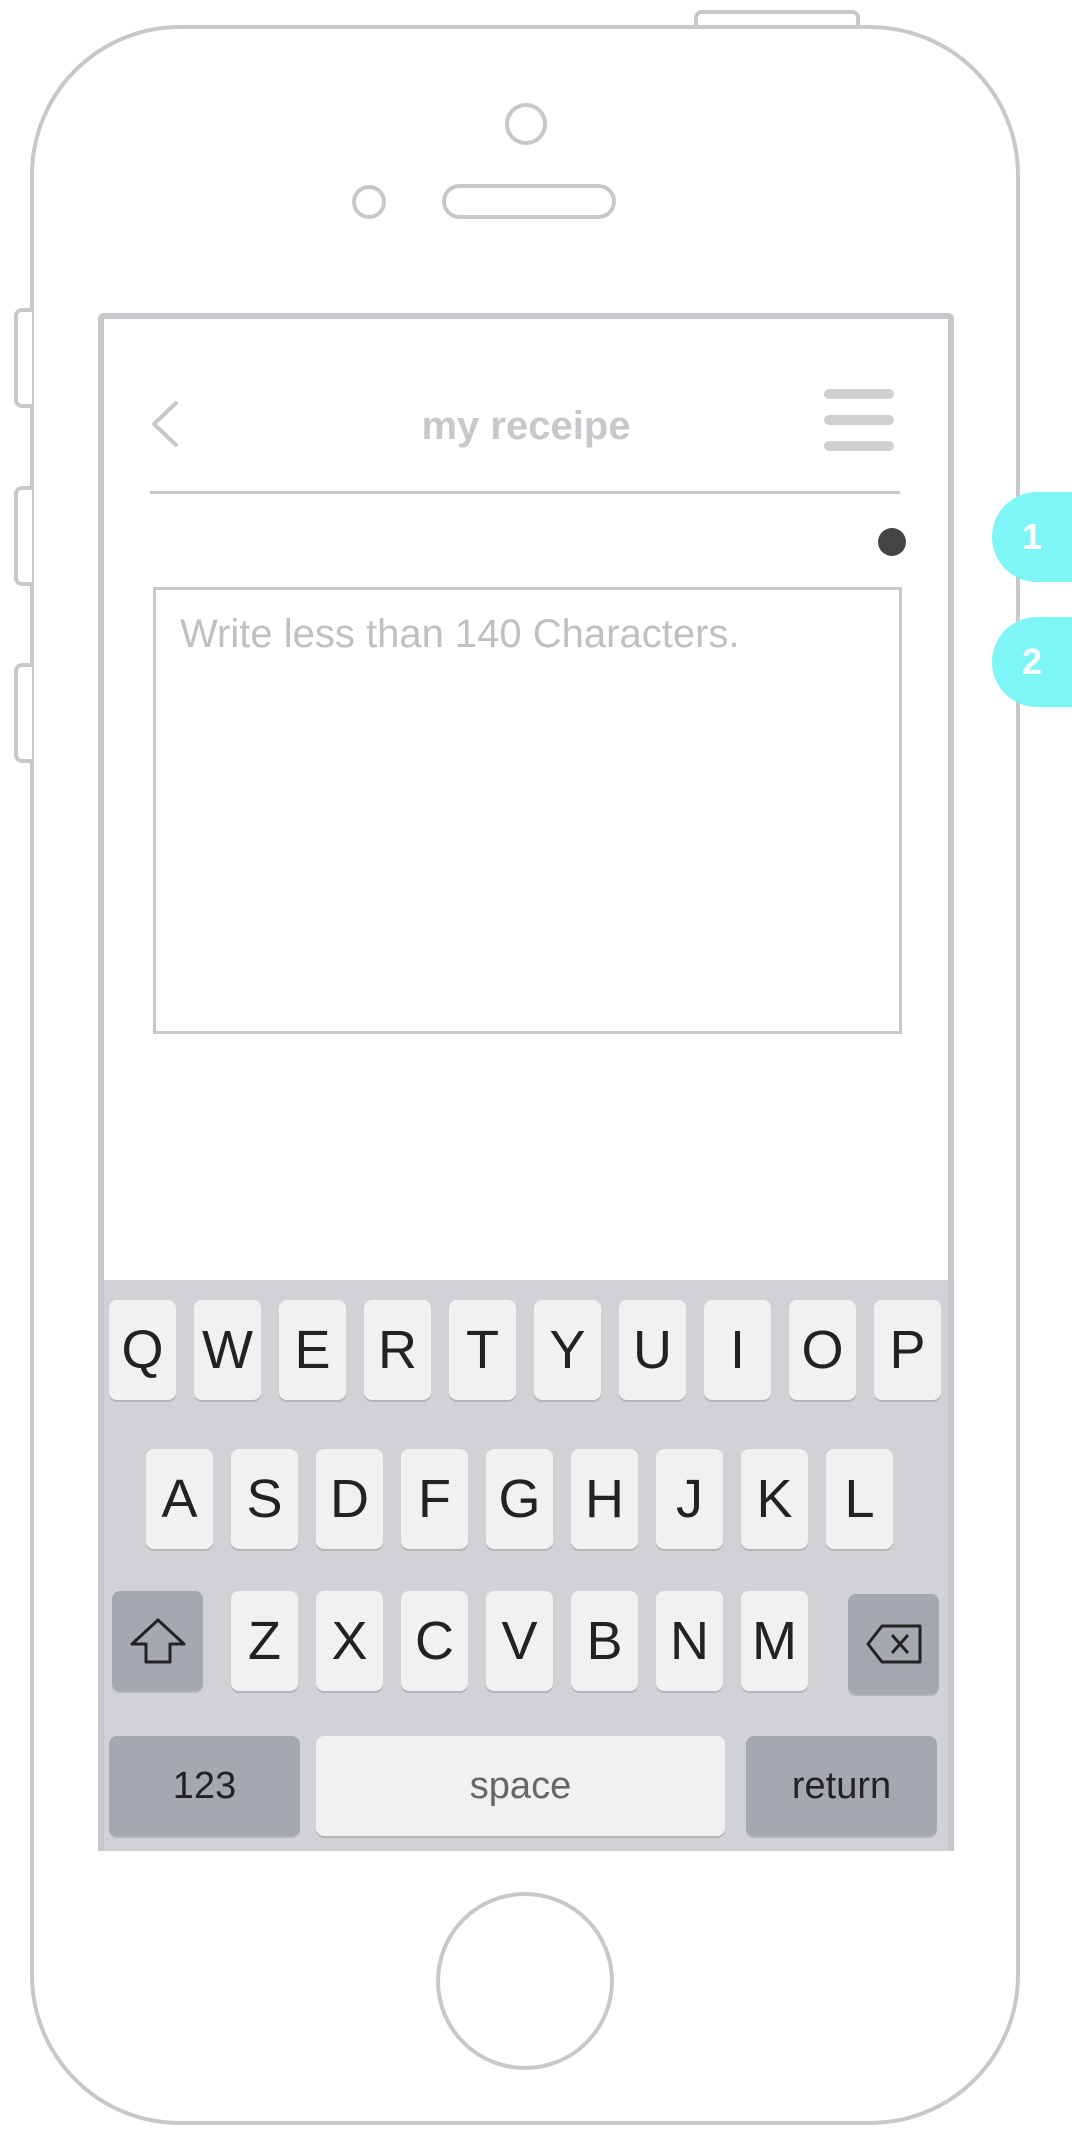  What do you see at coordinates (525, 492) in the screenshot?
I see `header-divider` at bounding box center [525, 492].